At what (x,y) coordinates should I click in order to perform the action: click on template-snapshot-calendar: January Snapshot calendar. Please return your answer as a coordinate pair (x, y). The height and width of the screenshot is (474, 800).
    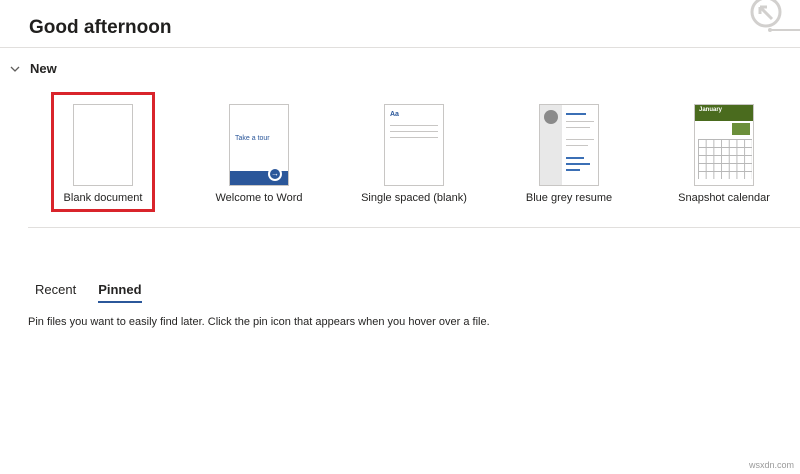
    Looking at the image, I should click on (724, 152).